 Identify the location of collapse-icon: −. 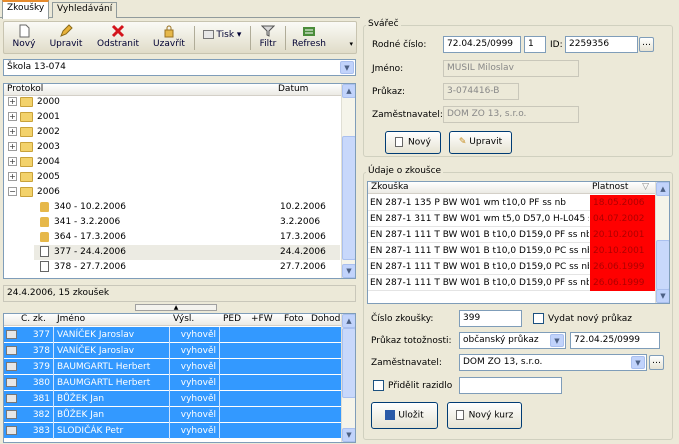
(12, 191).